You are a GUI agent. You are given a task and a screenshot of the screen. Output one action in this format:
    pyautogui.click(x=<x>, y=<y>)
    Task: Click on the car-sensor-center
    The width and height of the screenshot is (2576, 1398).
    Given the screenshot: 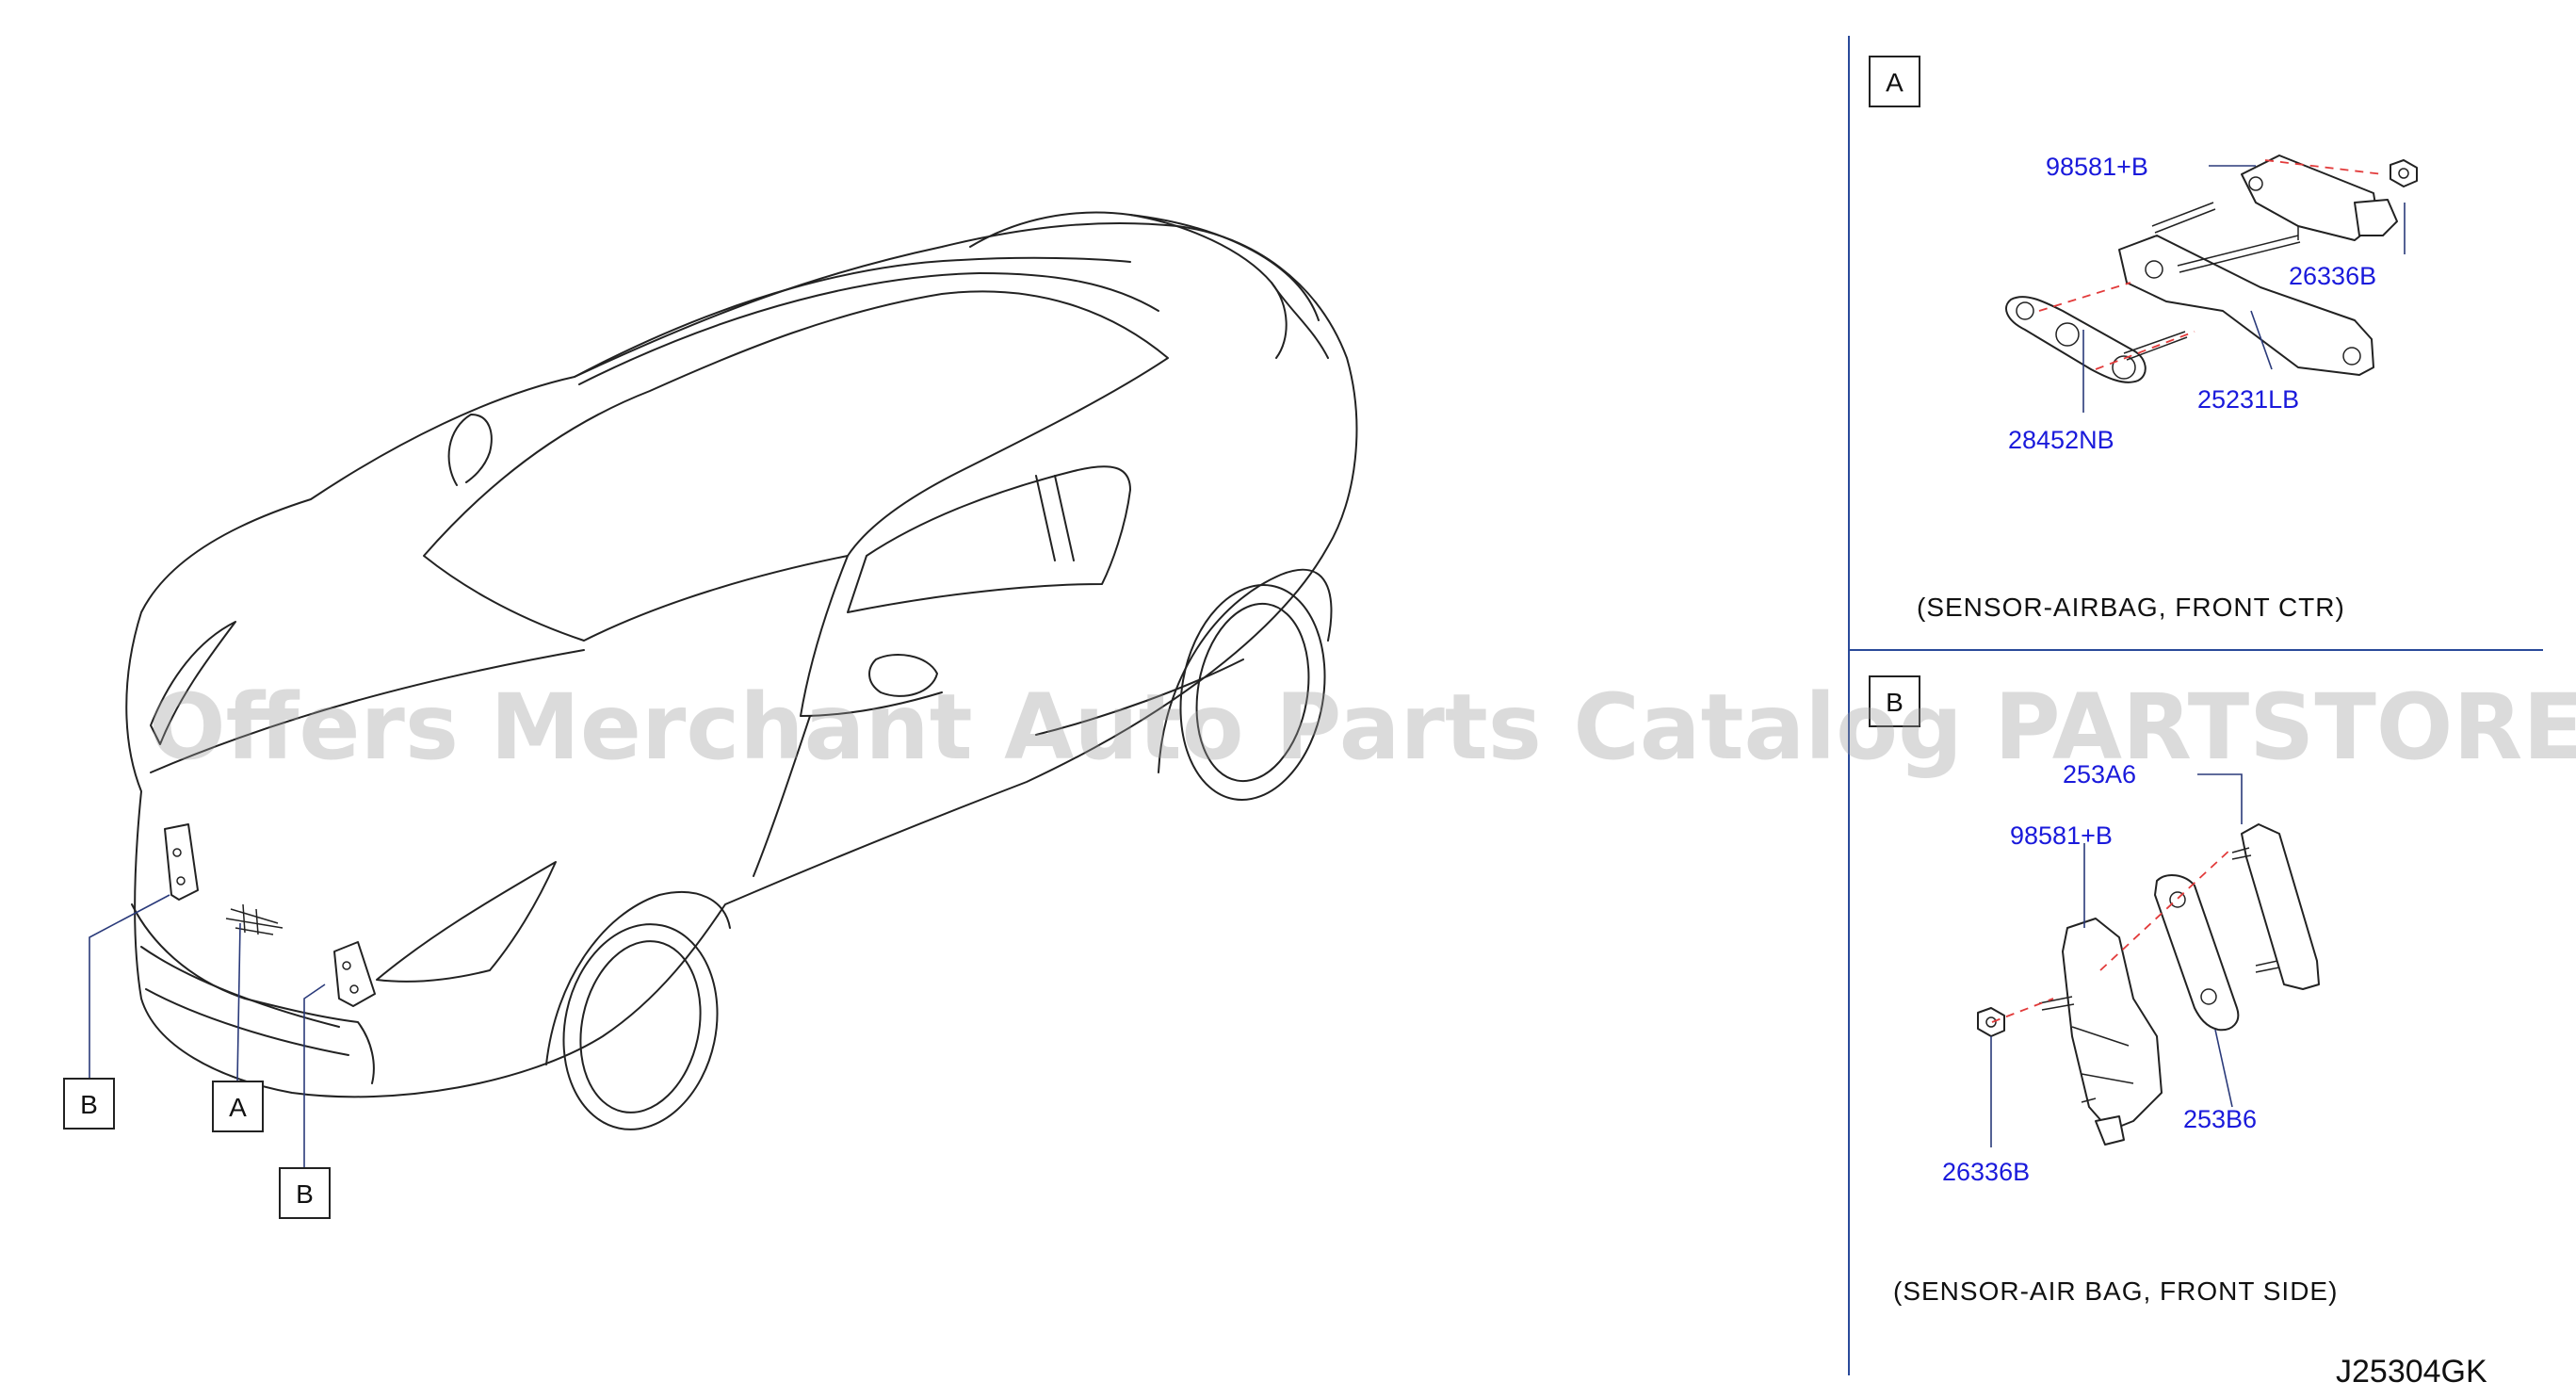 What is the action you would take?
    pyautogui.click(x=254, y=919)
    